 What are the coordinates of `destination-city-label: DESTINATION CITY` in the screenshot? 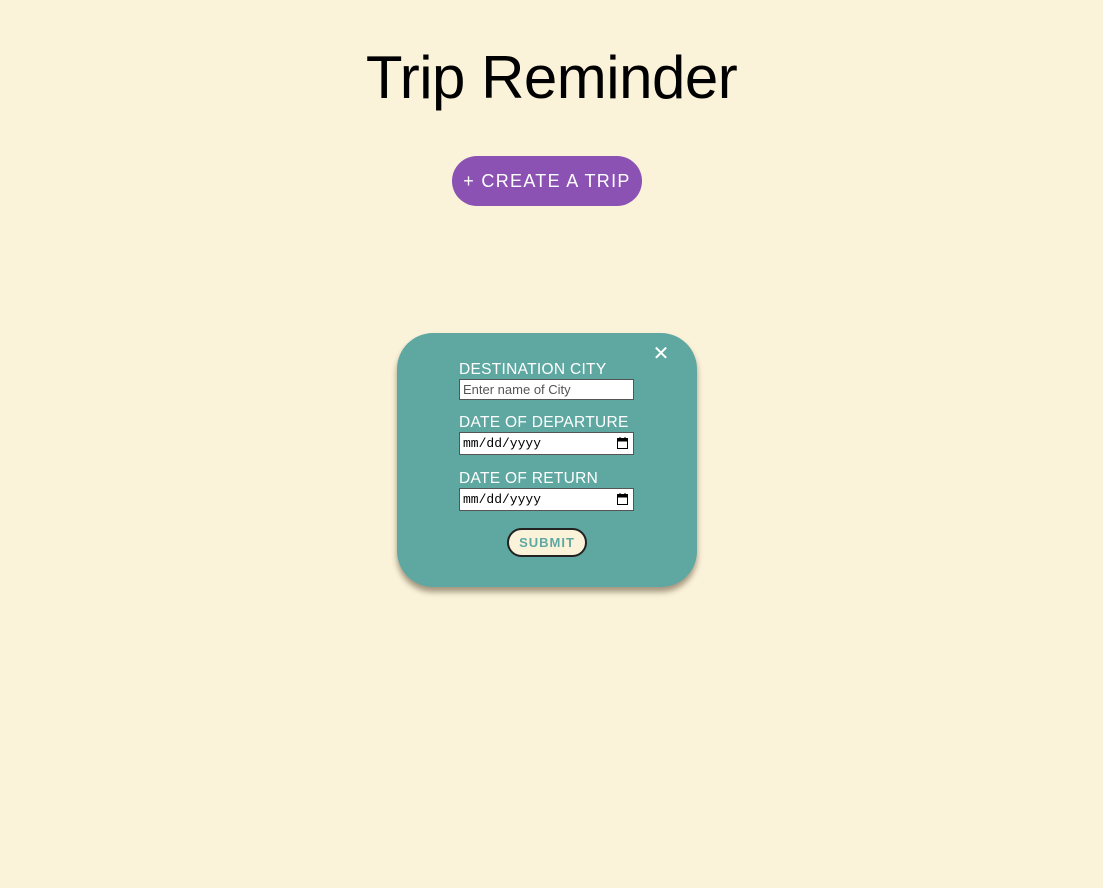 It's located at (533, 369).